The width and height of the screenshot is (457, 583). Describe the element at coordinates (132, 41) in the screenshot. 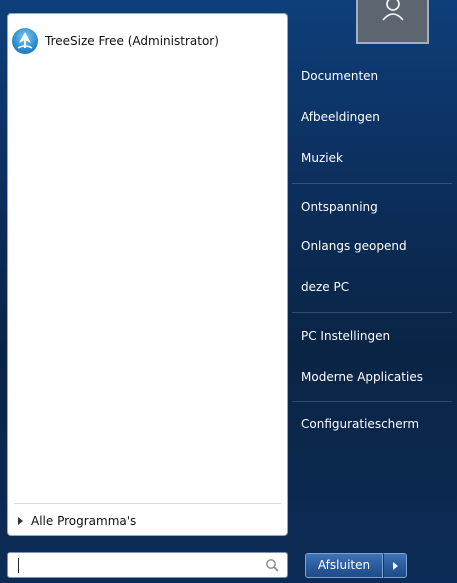

I see `pinned-app-label: TreeSize Free (Administrator)` at that location.